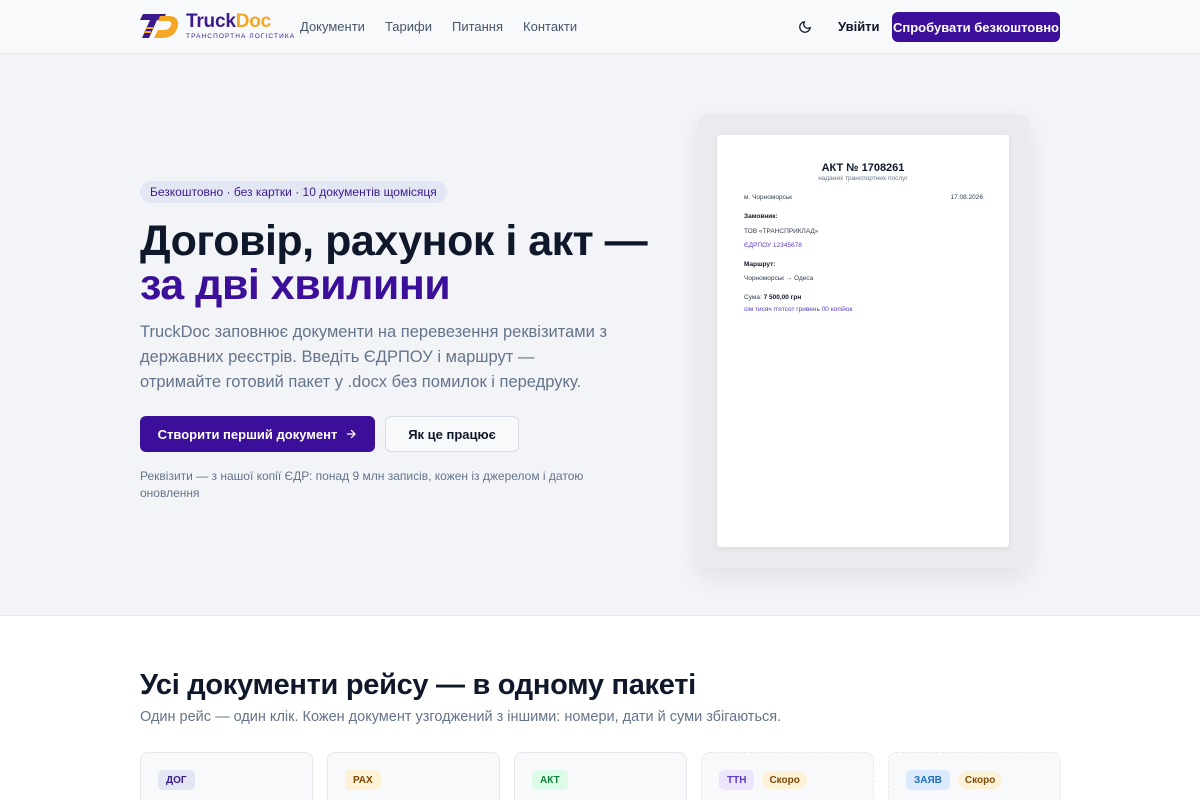  What do you see at coordinates (332, 27) in the screenshot?
I see `nav-link-documents: Документи` at bounding box center [332, 27].